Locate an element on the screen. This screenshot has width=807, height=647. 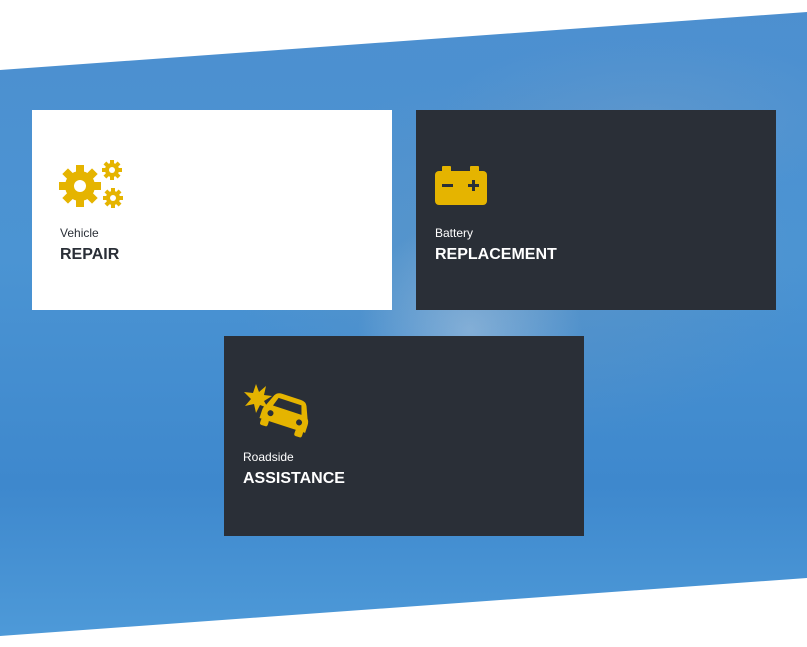
service-card-roadside: Roadside ASSISTANCE is located at coordinates (404, 436).